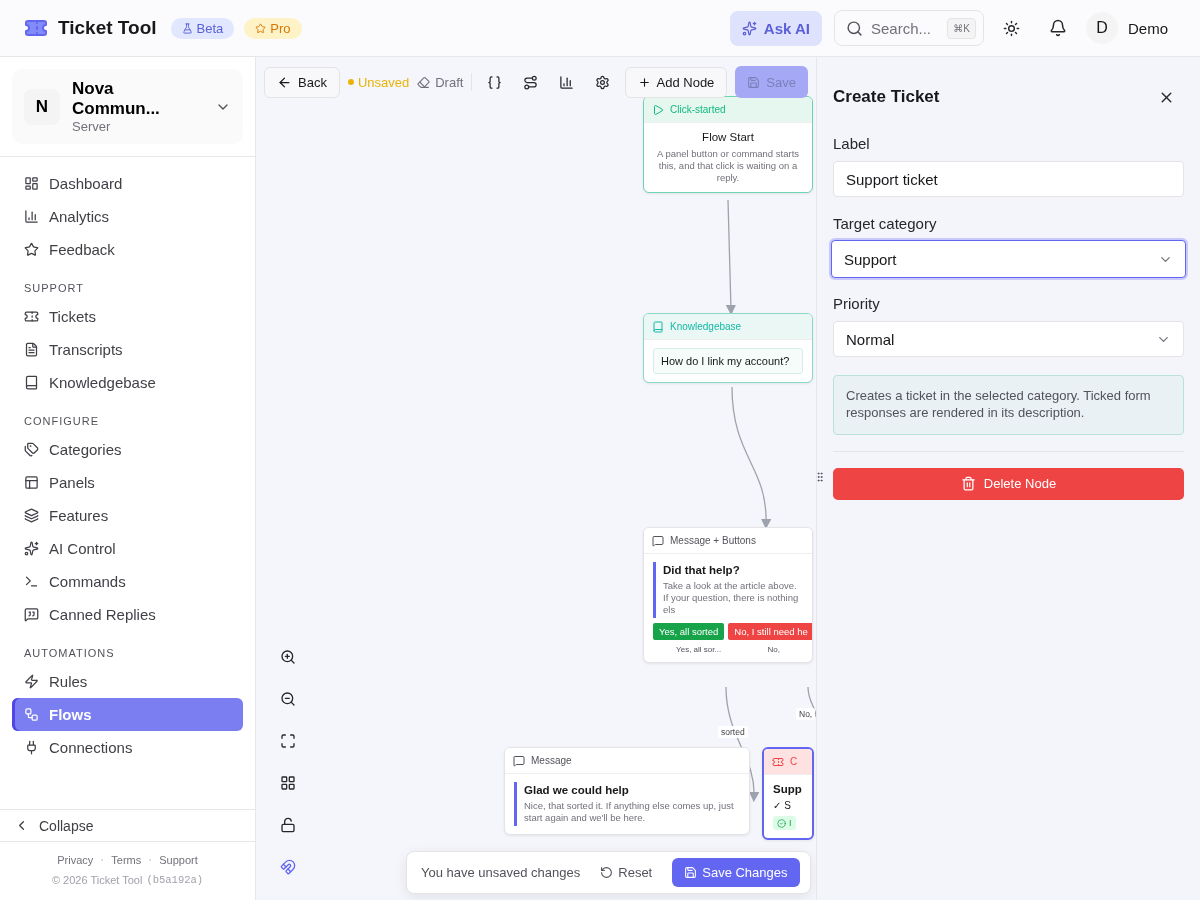 This screenshot has height=900, width=1200. Describe the element at coordinates (127, 548) in the screenshot. I see `nav-item: AI Control` at that location.